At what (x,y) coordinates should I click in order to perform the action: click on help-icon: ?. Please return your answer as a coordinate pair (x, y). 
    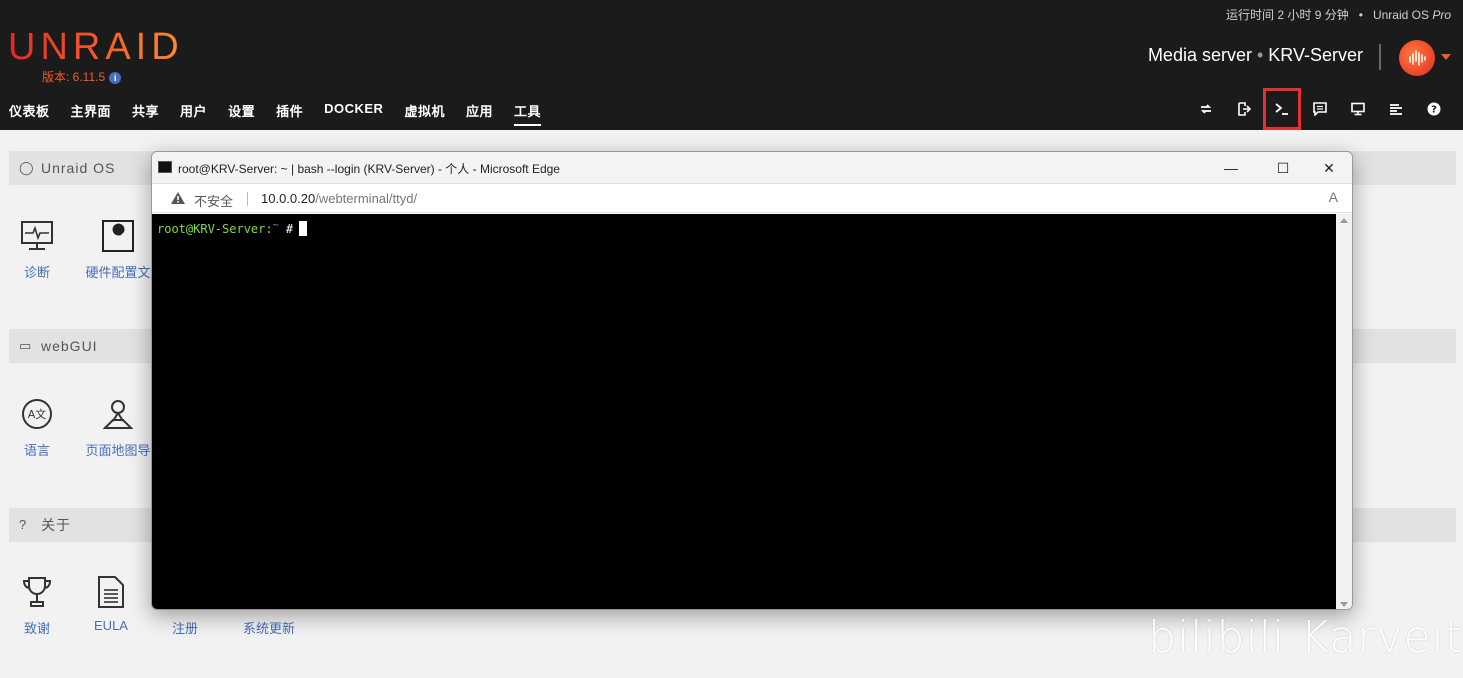
    Looking at the image, I should click on (1434, 109).